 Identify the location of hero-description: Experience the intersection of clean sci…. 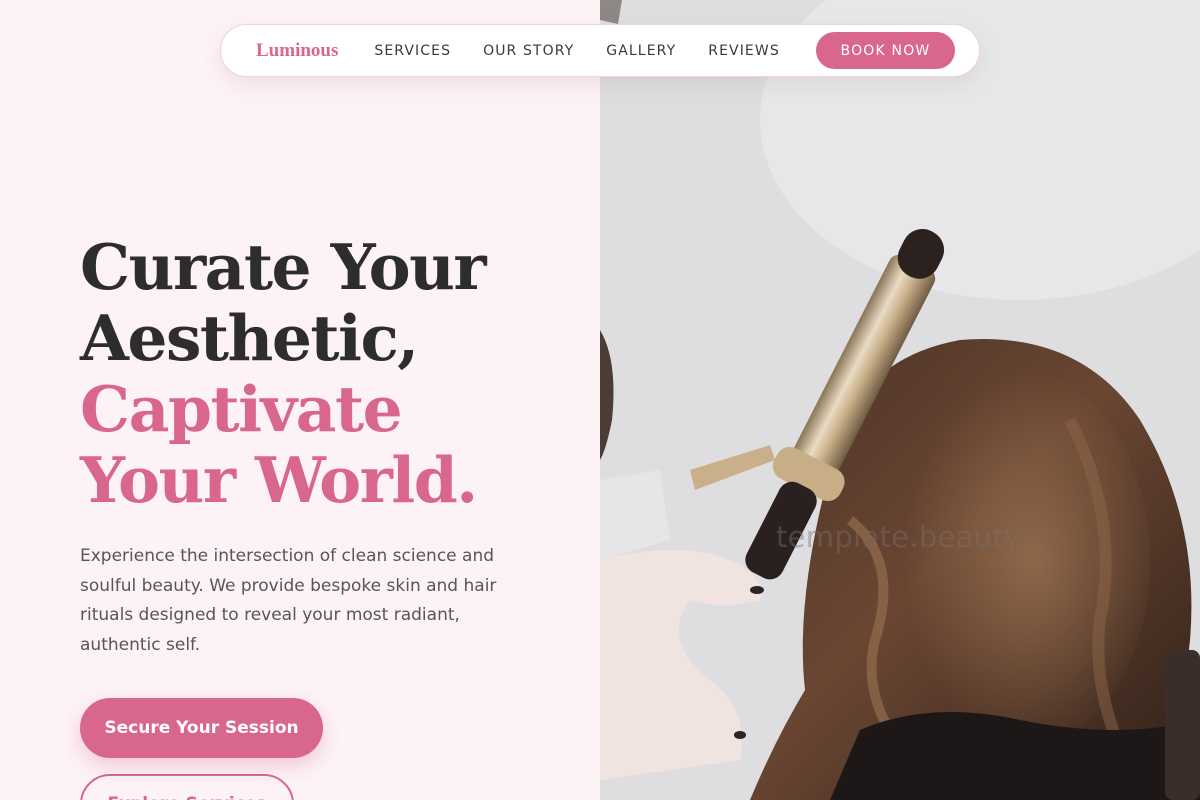
(288, 600).